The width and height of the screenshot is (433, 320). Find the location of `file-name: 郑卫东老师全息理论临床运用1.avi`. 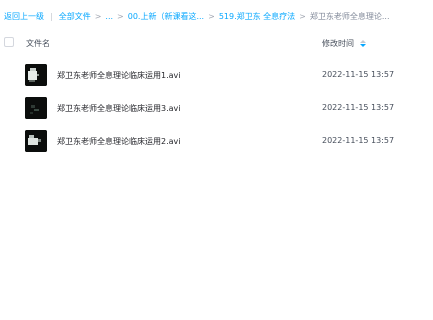

file-name: 郑卫东老师全息理论临床运用1.avi is located at coordinates (119, 75).